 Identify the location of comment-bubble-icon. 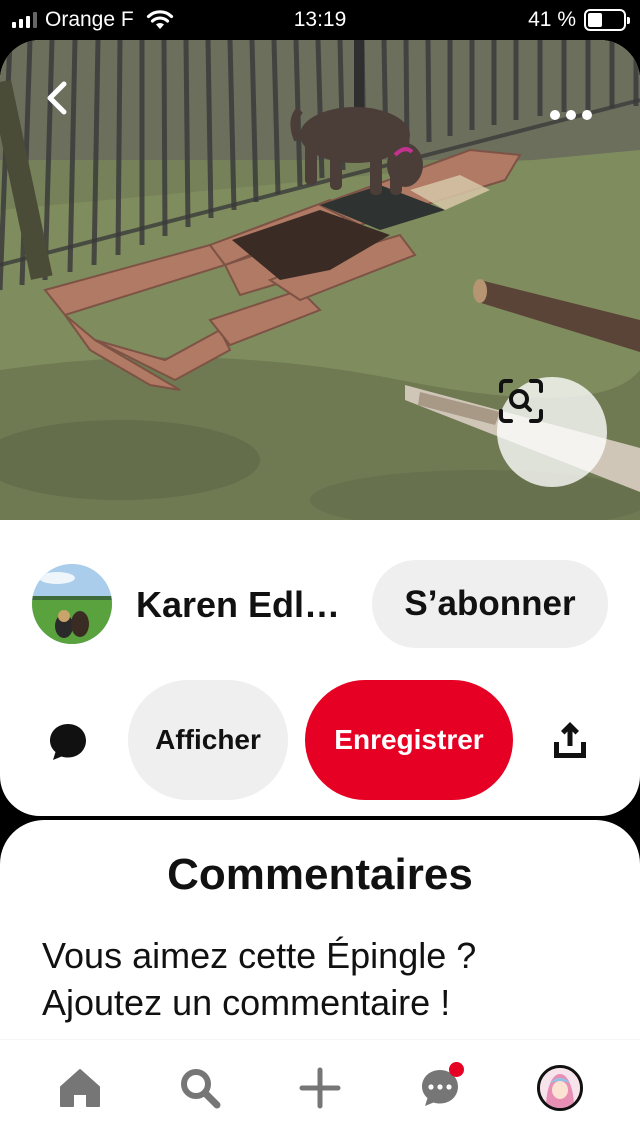
(68, 742).